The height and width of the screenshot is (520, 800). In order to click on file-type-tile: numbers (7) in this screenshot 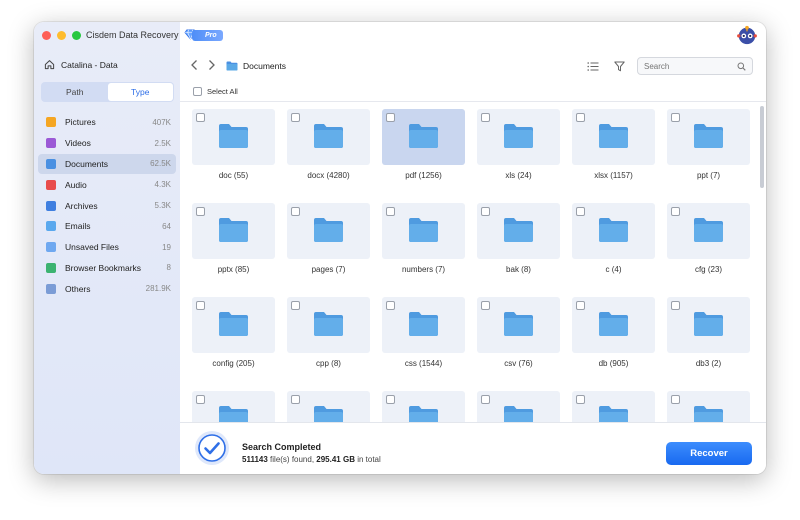, I will do `click(423, 239)`.